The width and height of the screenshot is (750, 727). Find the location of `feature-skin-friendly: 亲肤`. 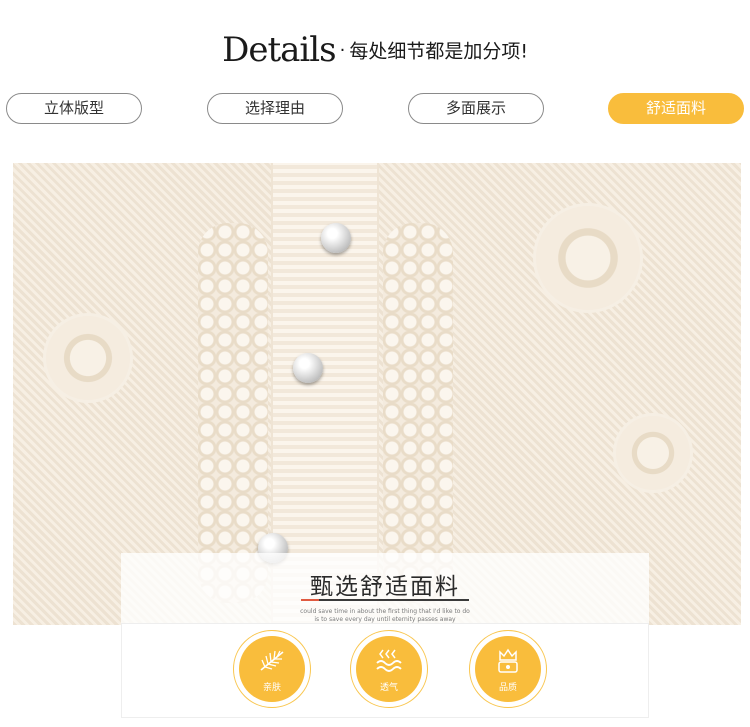

feature-skin-friendly: 亲肤 is located at coordinates (272, 669).